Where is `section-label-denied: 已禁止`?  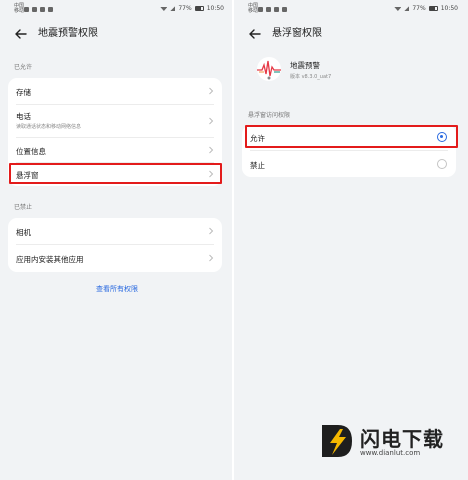 section-label-denied: 已禁止 is located at coordinates (23, 207).